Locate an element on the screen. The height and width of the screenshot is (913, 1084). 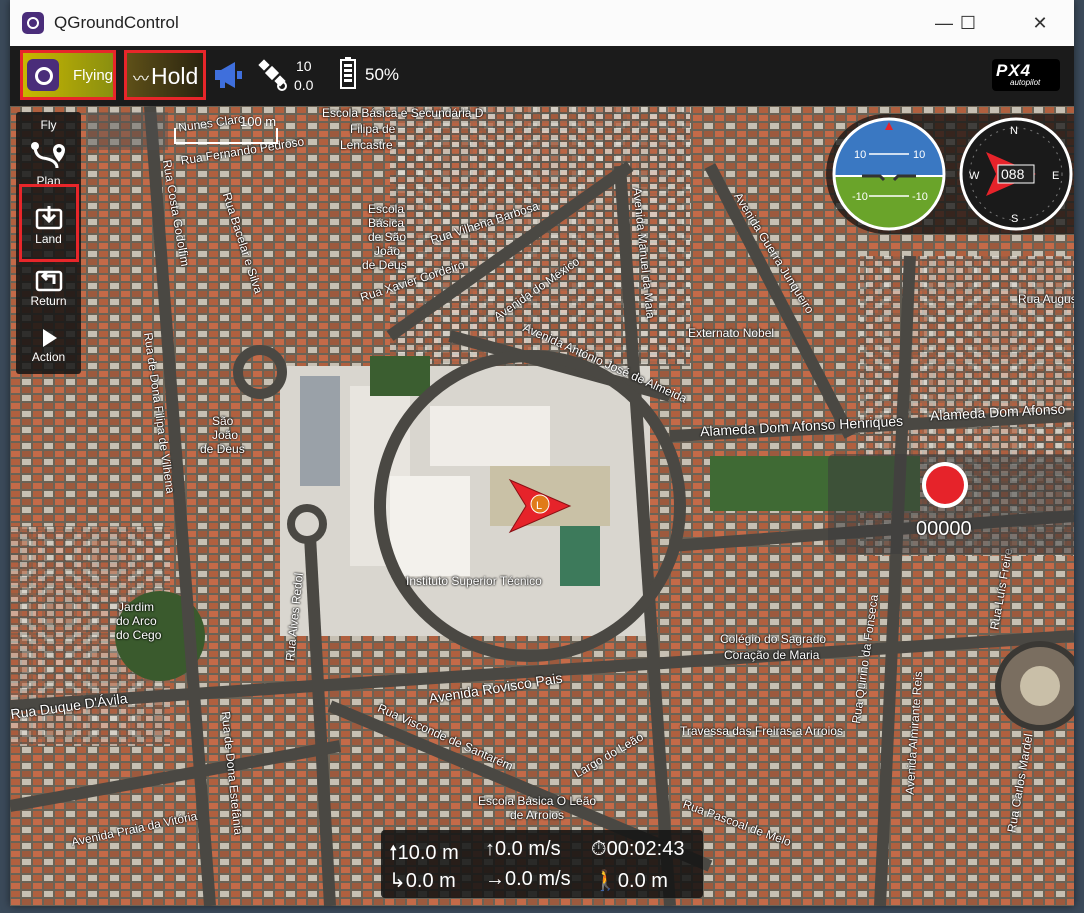
vertical-speed-icon: ↑ is located at coordinates (490, 849).